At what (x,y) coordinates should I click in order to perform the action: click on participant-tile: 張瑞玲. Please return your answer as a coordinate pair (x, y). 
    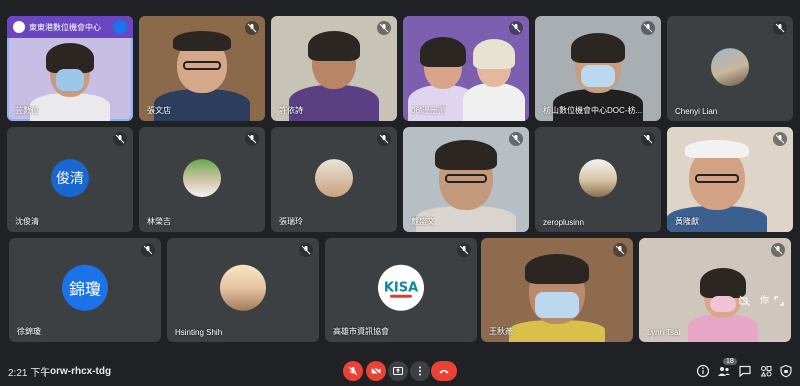
    Looking at the image, I should click on (334, 179).